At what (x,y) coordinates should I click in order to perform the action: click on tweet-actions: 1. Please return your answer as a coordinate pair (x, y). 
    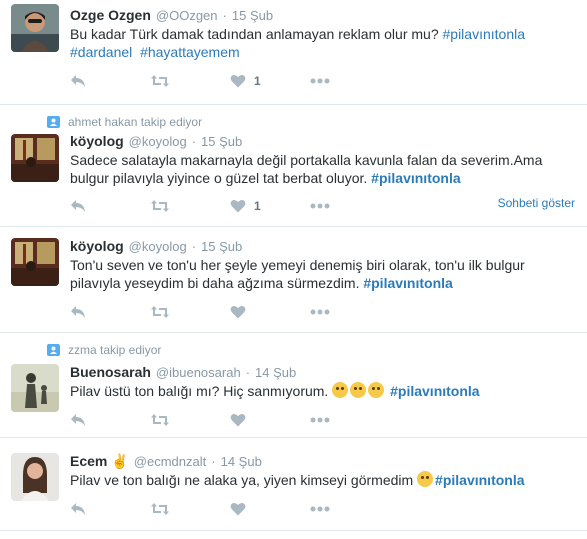
    Looking at the image, I should click on (230, 81).